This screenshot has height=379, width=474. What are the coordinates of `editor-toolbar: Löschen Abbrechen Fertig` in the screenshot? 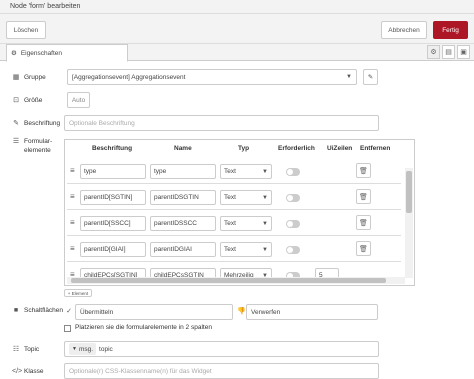 It's located at (237, 29).